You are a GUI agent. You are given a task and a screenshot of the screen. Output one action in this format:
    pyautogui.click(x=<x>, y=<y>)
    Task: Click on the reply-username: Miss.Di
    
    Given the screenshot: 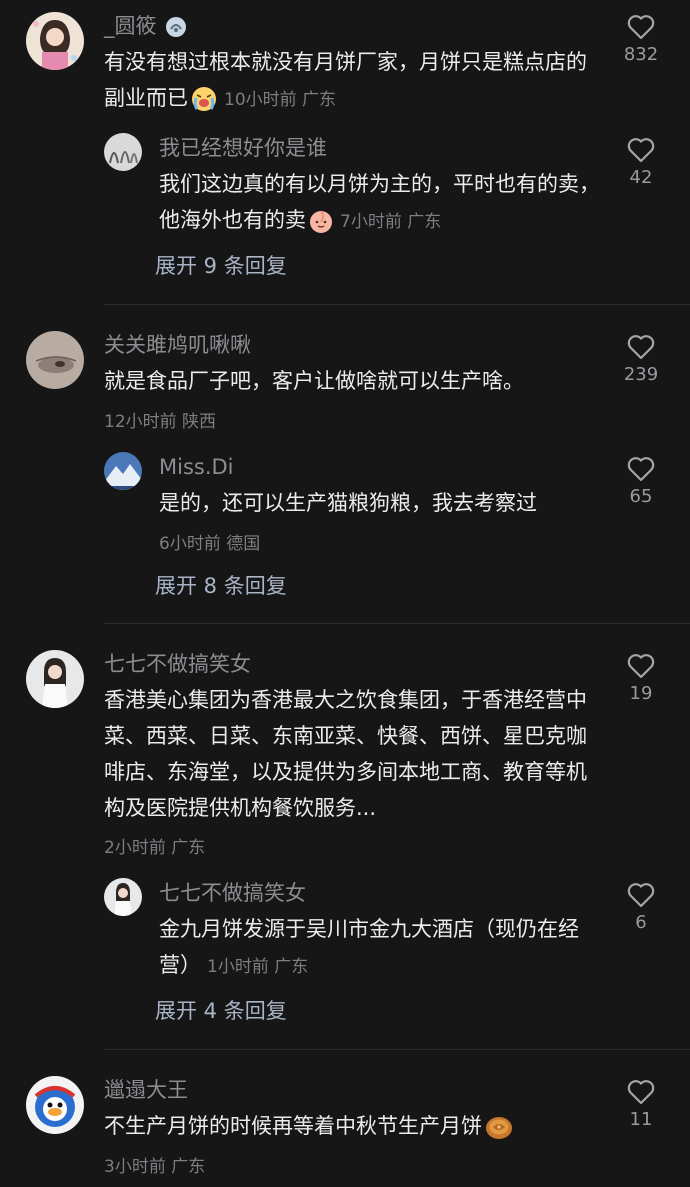 What is the action you would take?
    pyautogui.click(x=196, y=467)
    